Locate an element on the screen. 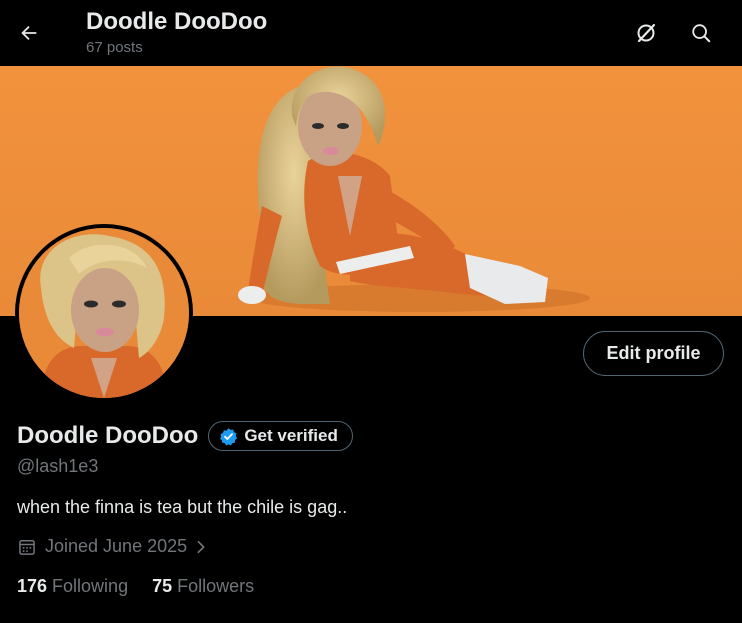 The image size is (742, 623). followers-count: 75 is located at coordinates (162, 586).